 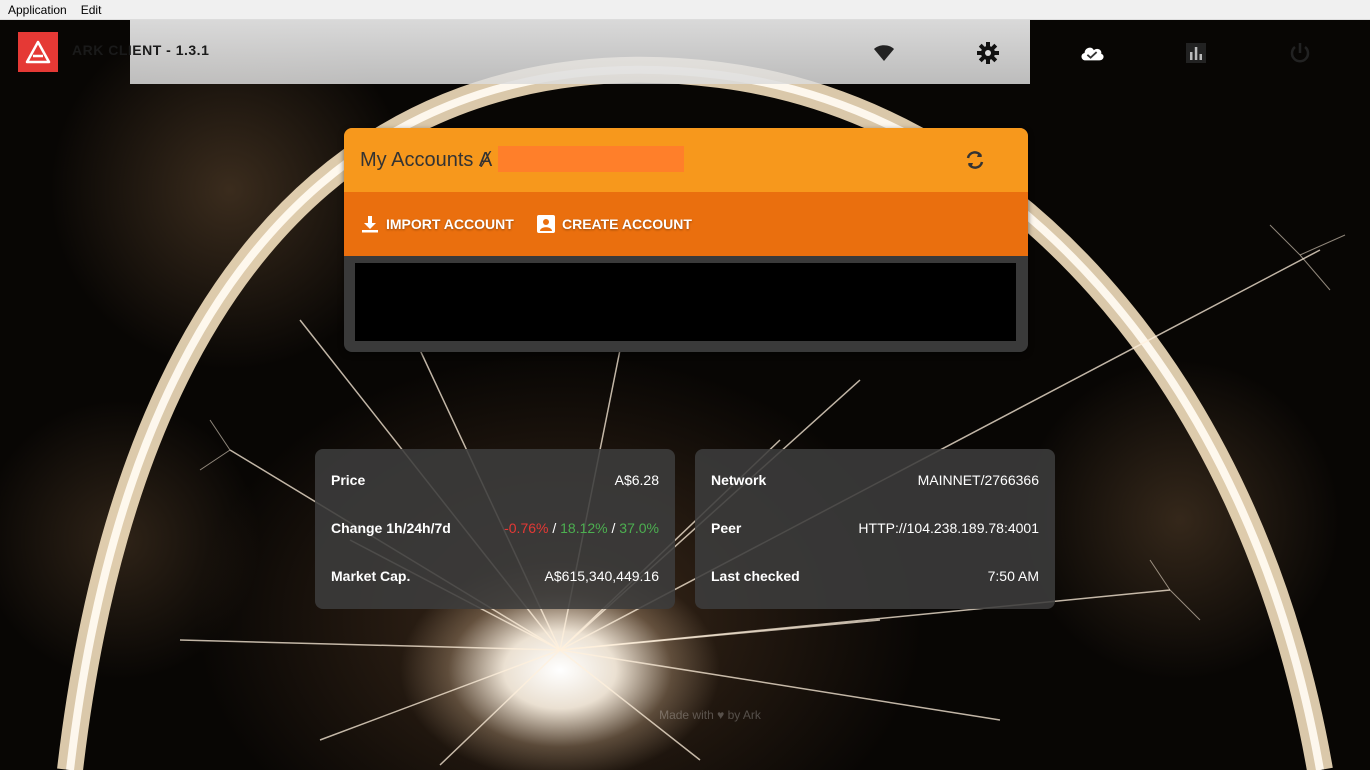 What do you see at coordinates (371, 576) in the screenshot?
I see `marketcap-label: Market Cap.` at bounding box center [371, 576].